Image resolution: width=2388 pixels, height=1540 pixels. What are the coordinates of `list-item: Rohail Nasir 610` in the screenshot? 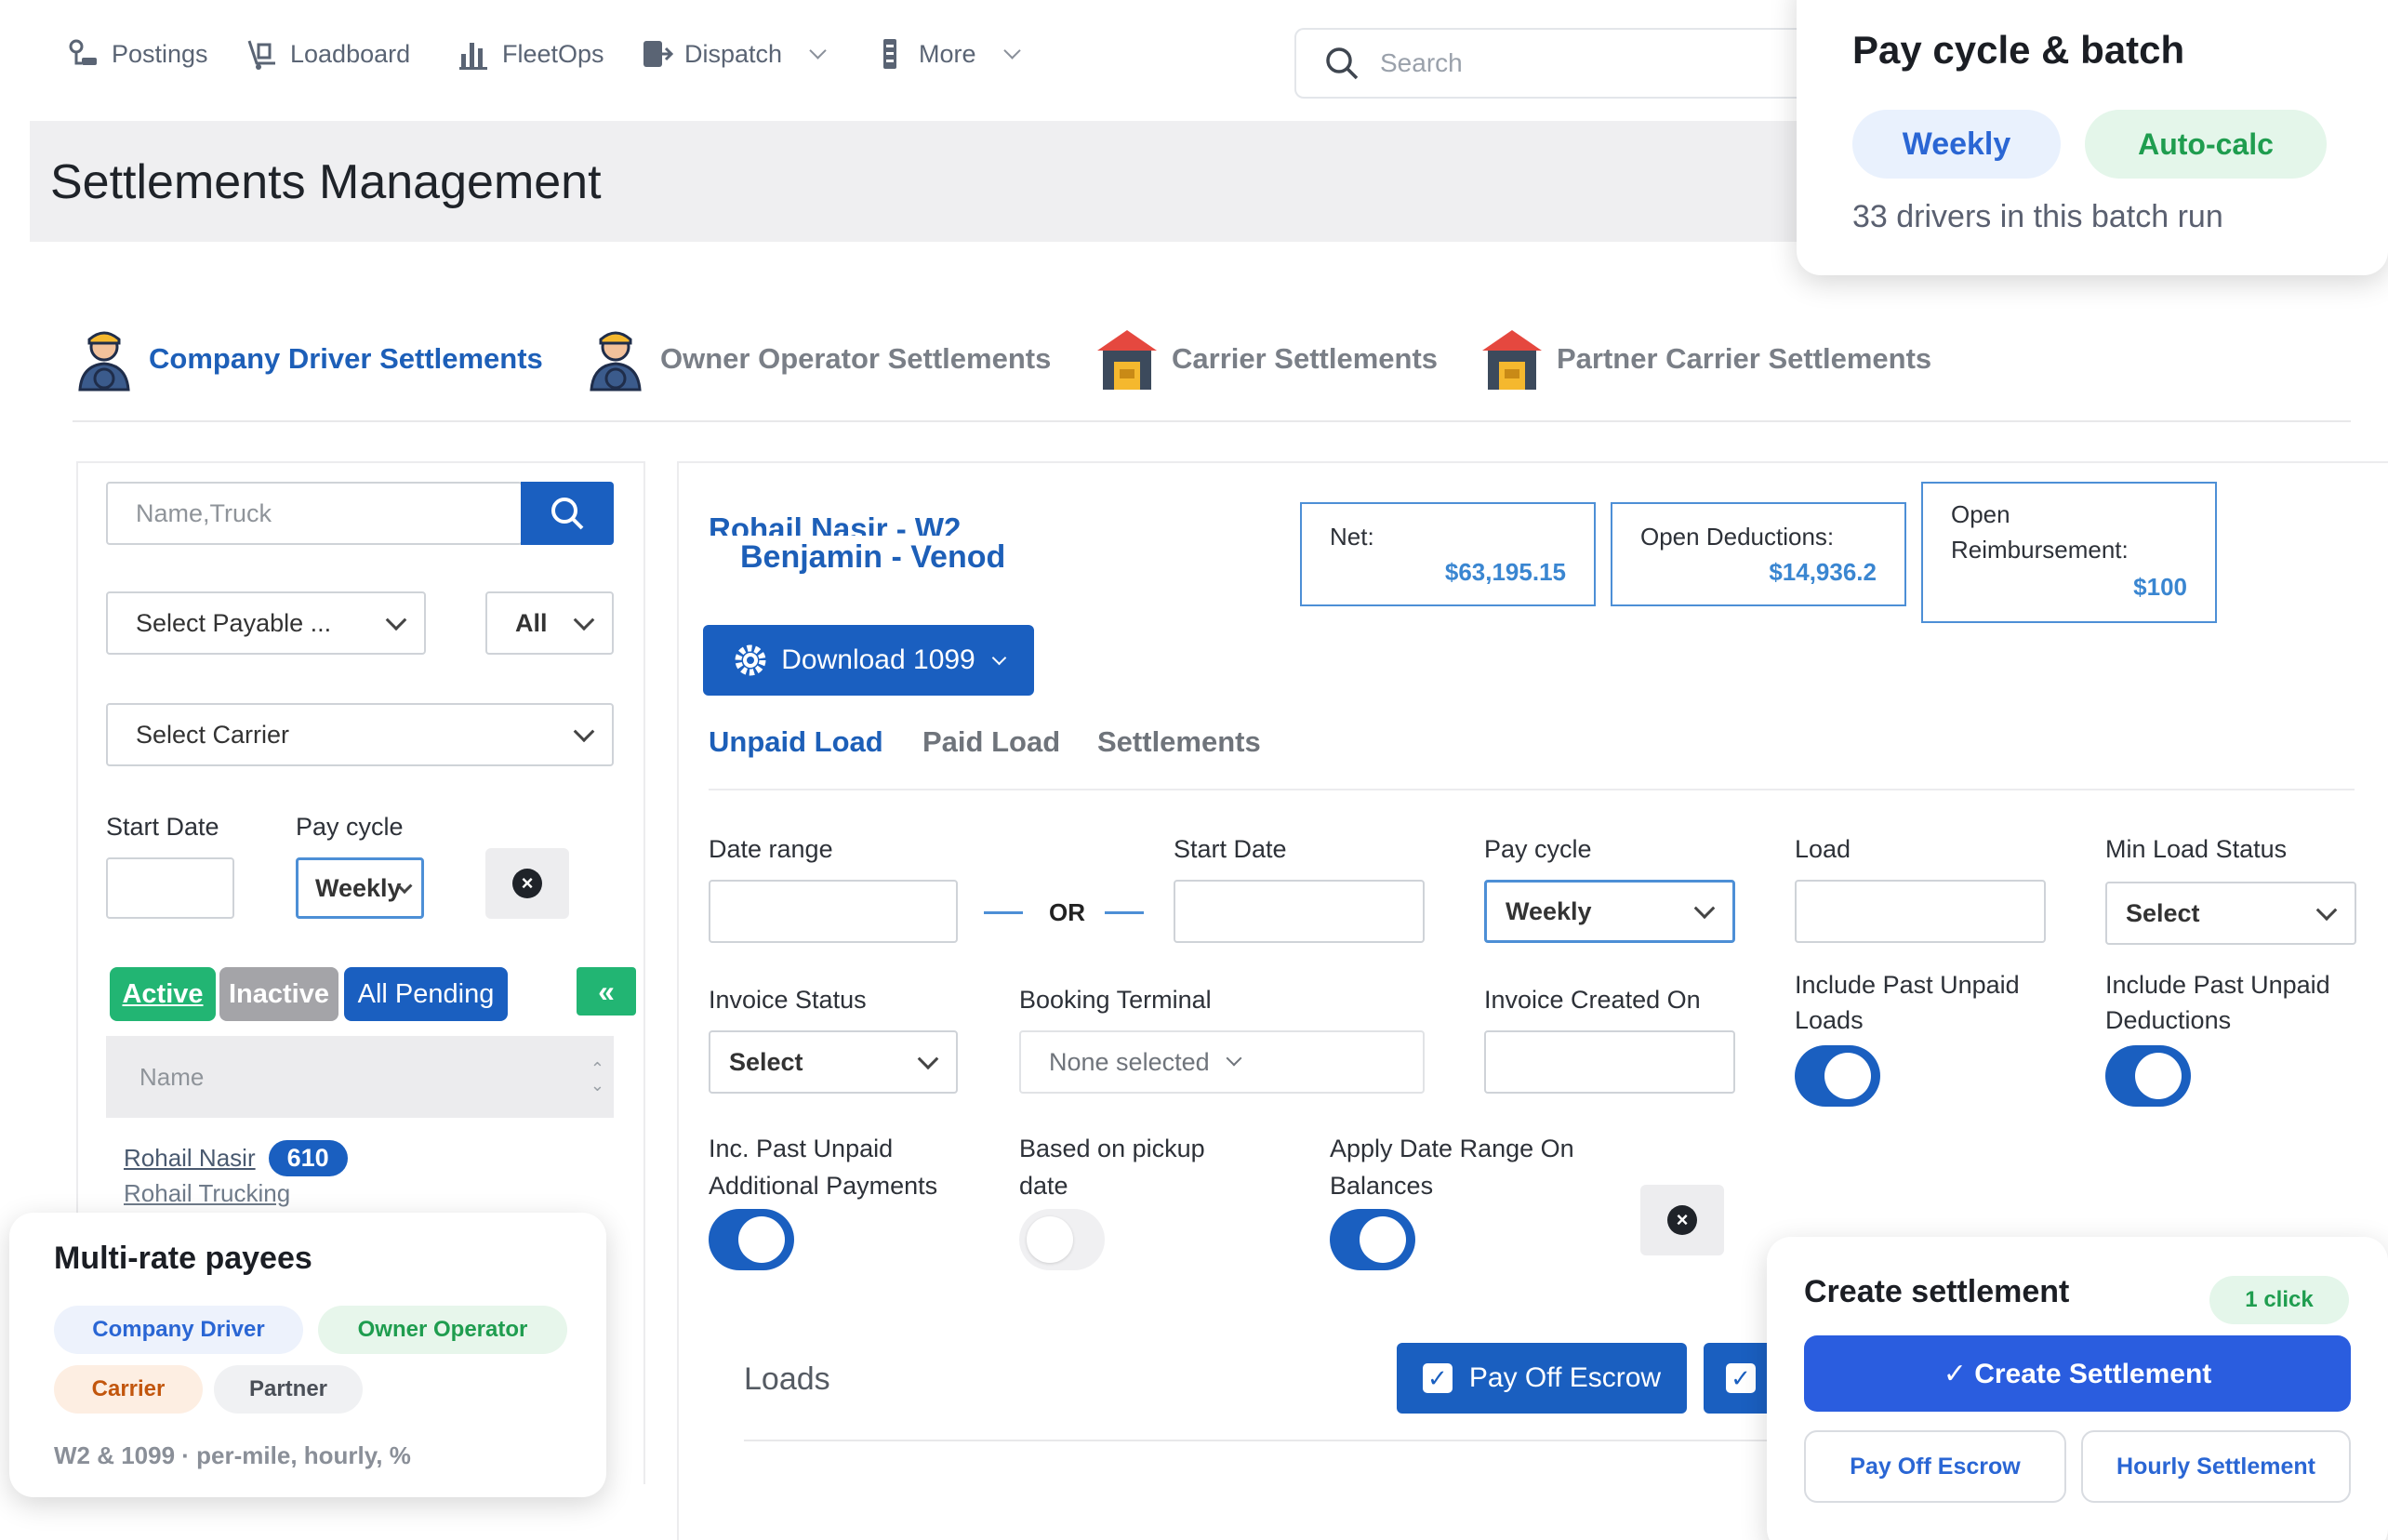 It's located at (236, 1158).